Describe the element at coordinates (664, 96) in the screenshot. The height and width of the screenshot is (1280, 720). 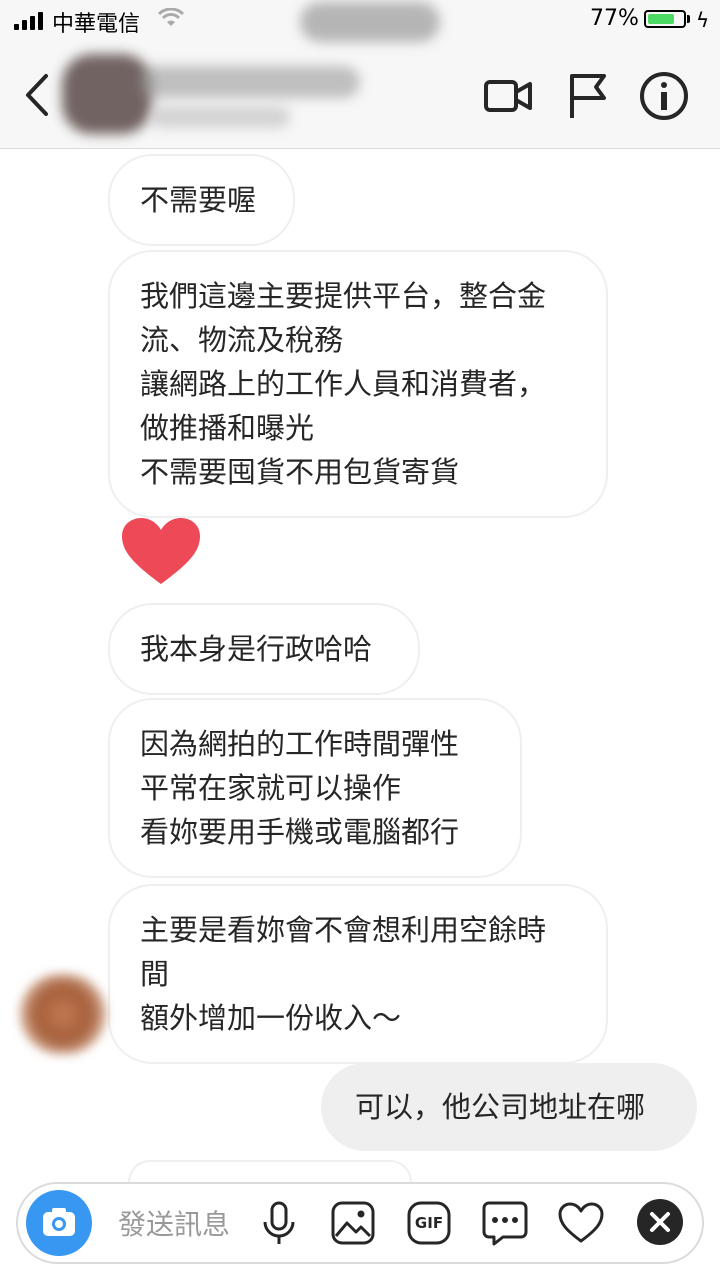
I see `info-icon` at that location.